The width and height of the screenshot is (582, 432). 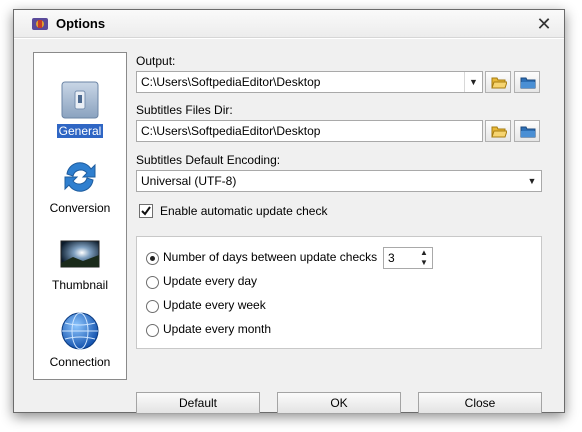 I want to click on encoding-value: Universal (UTF-8), so click(x=189, y=181).